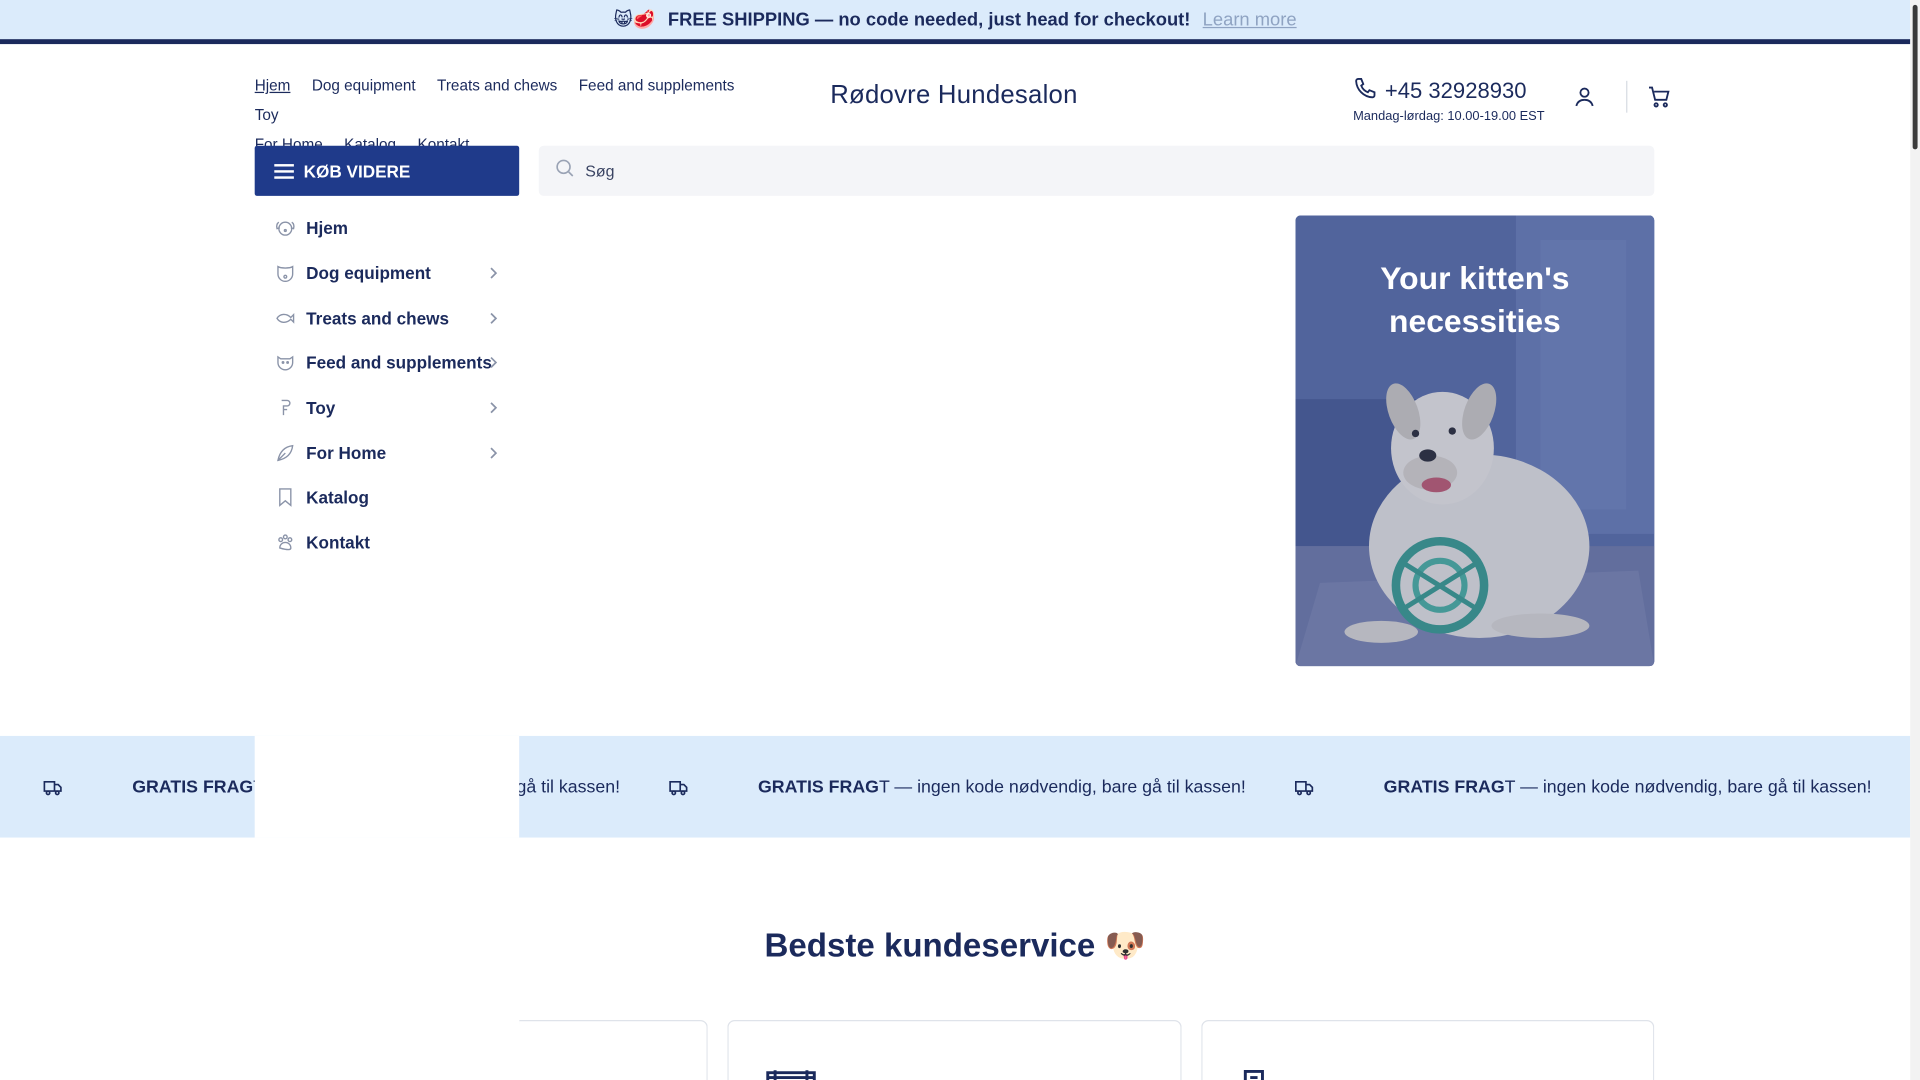 This screenshot has height=1080, width=1920. I want to click on service-title-emoji: 🐶, so click(1125, 945).